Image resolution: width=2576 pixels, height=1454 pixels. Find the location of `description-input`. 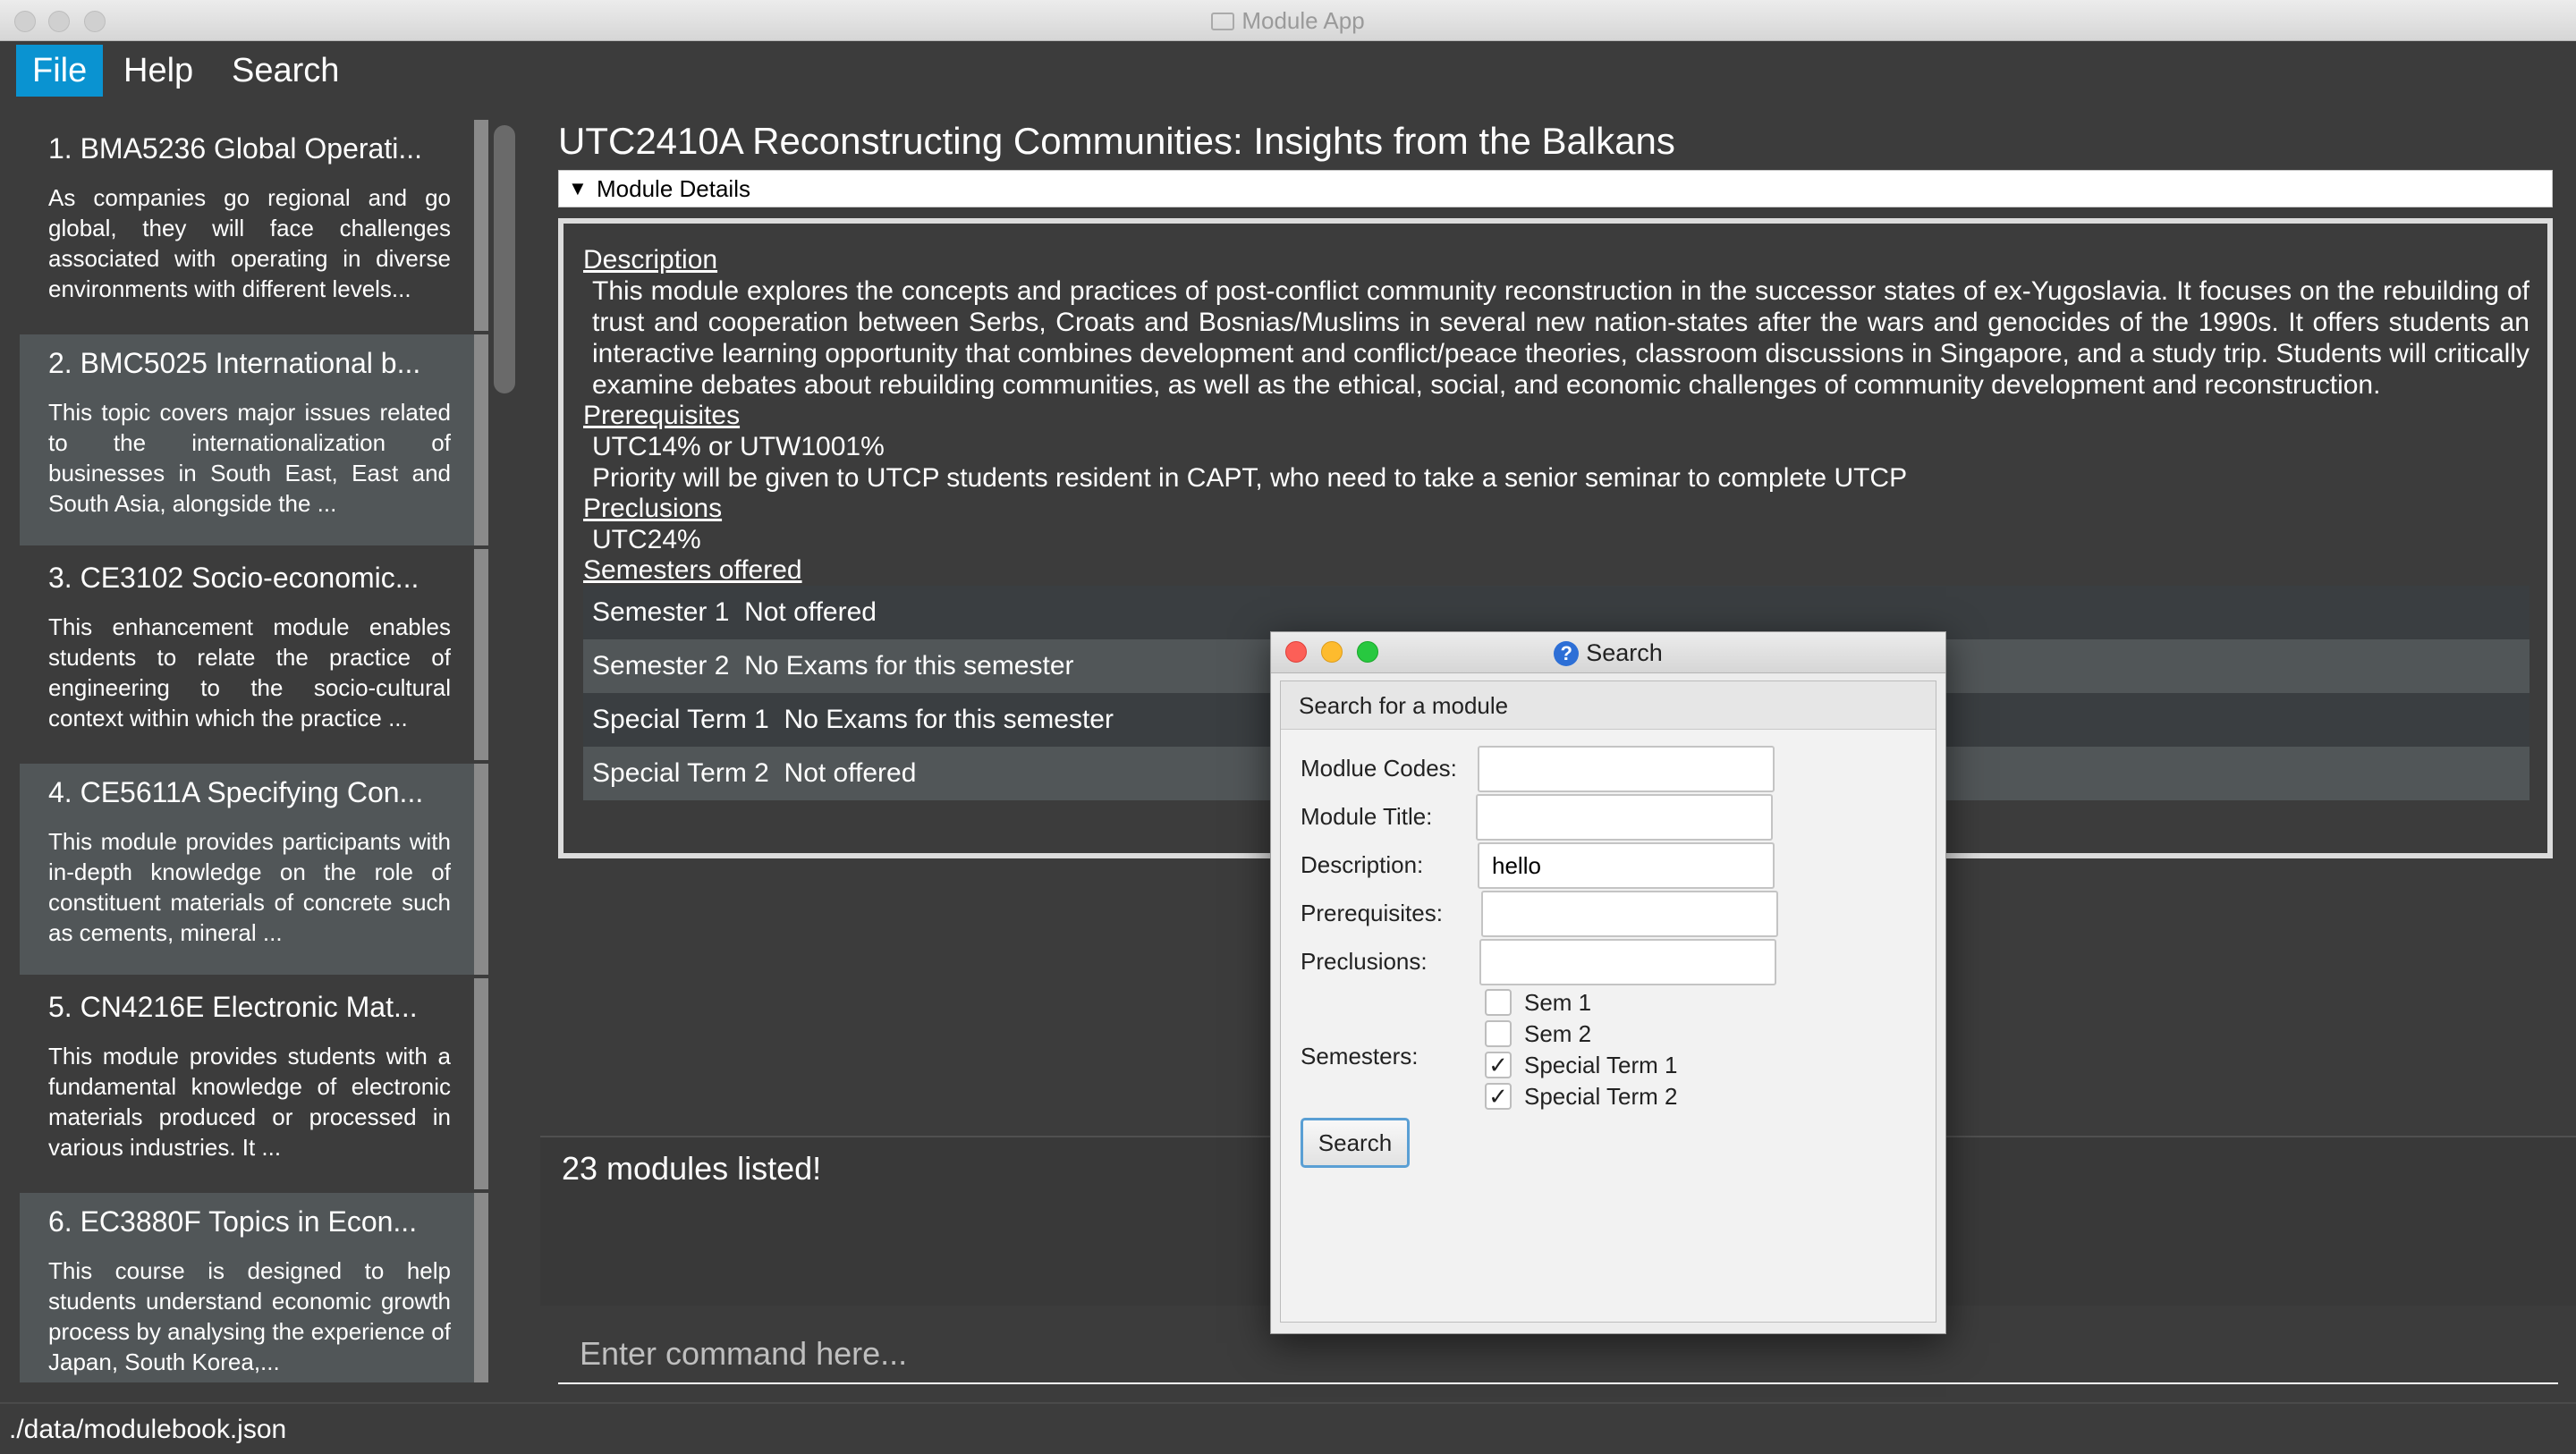

description-input is located at coordinates (1626, 865).